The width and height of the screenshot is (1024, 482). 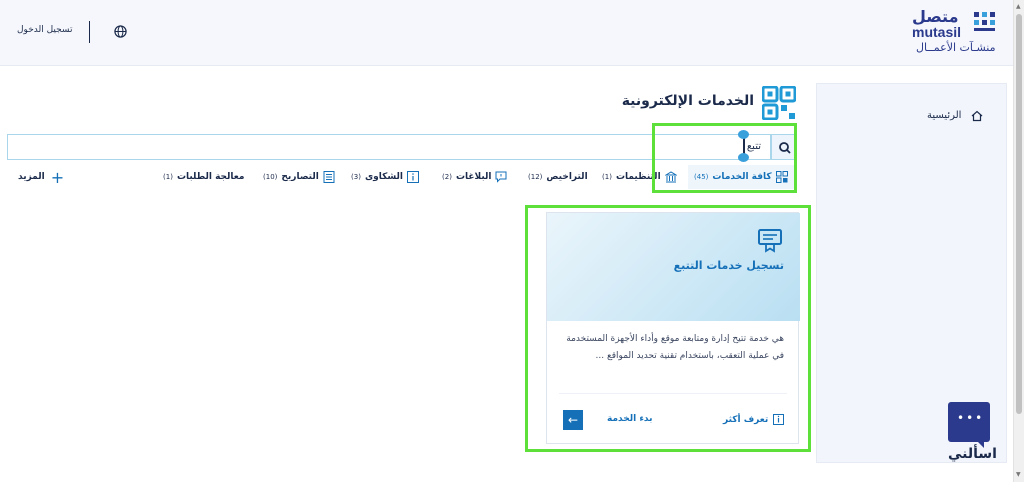 I want to click on sidebar-item-home: الرئيسية, so click(x=944, y=115).